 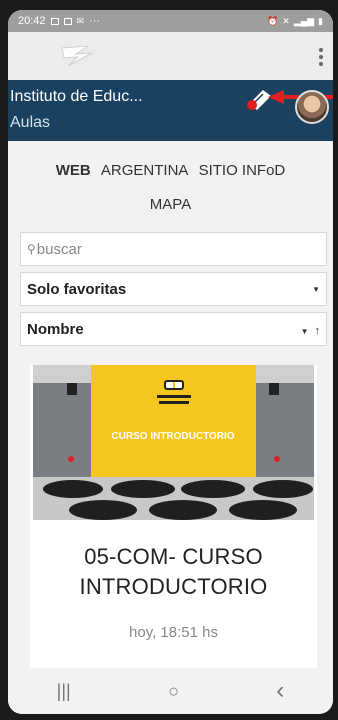 I want to click on banner-text: CURSO INTRODUCTORIO, so click(x=172, y=436).